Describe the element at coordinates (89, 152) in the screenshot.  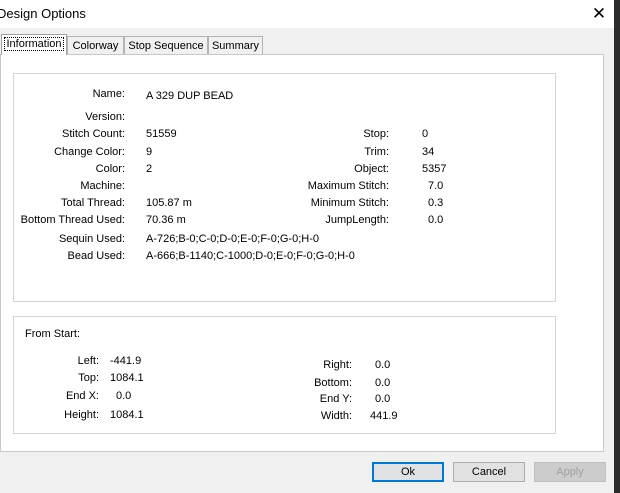
I see `change-color-label: Change Color:` at that location.